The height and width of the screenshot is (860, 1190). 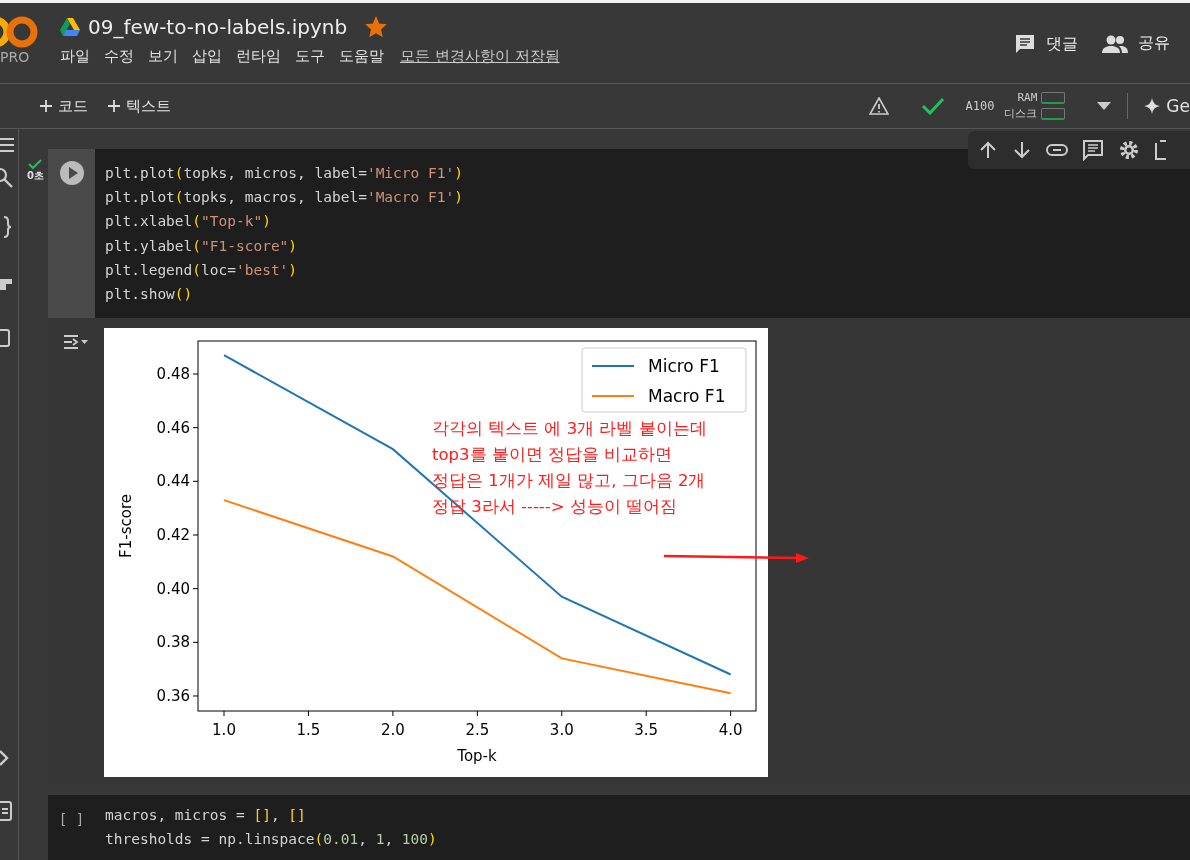 I want to click on output-toggle-icon, so click(x=76, y=342).